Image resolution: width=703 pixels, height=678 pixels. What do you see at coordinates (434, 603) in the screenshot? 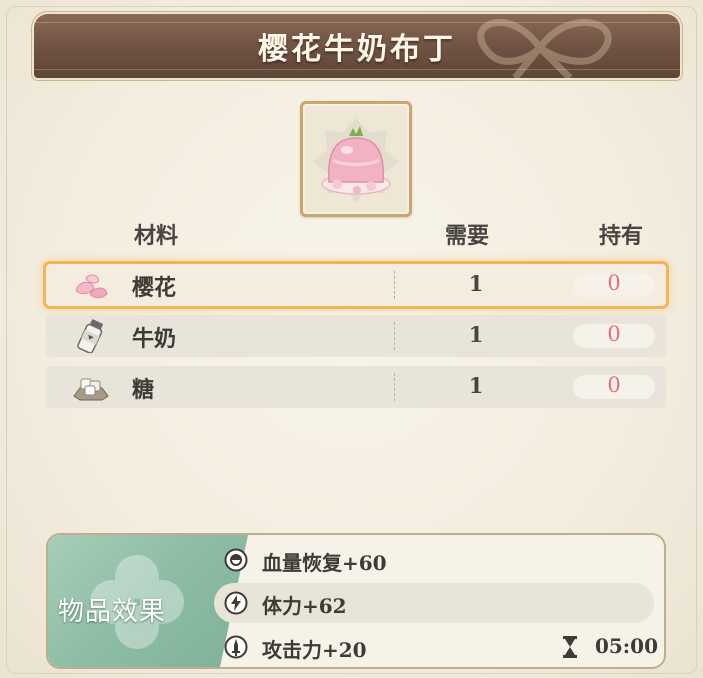
I see `effect-row-stamina: 体力+62` at bounding box center [434, 603].